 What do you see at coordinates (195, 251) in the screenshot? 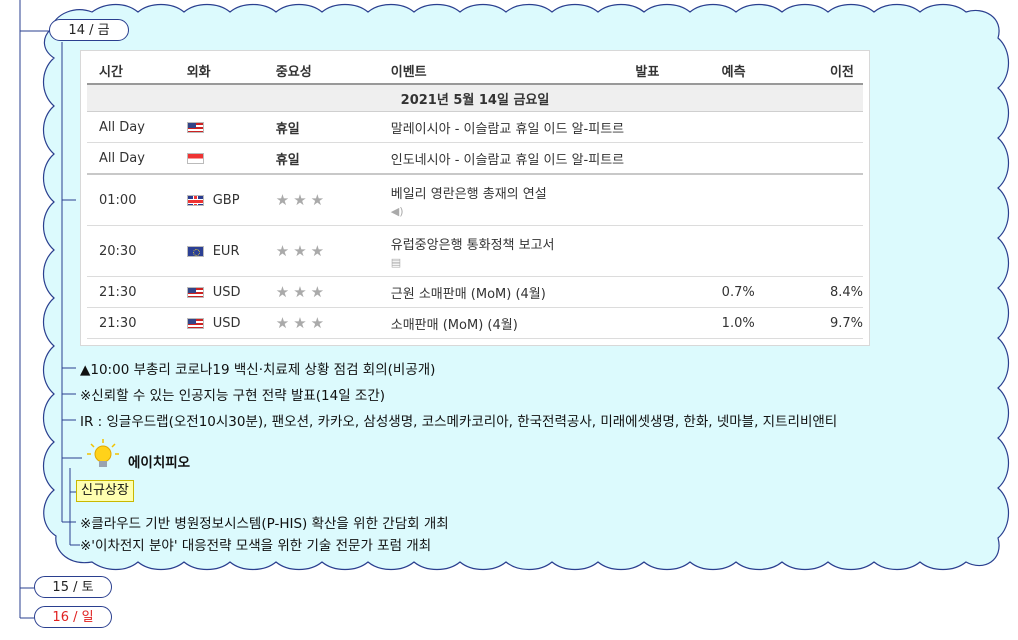
I see `eu-flag-icon` at bounding box center [195, 251].